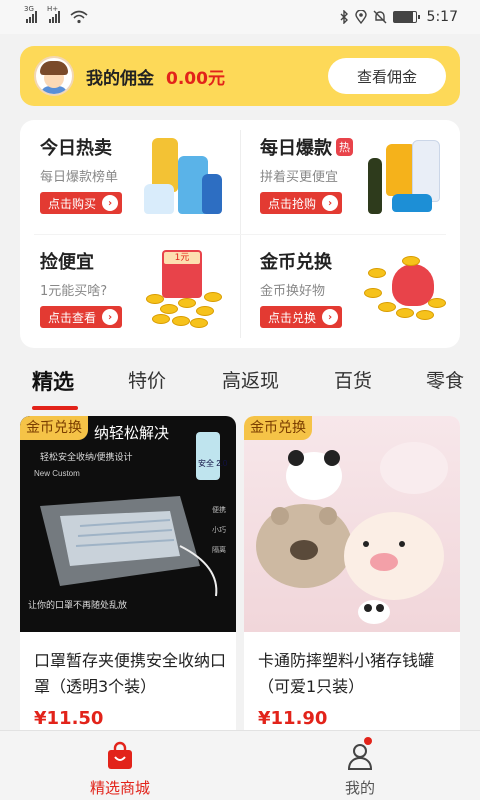 This screenshot has height=800, width=480. I want to click on active-tab-indicator, so click(55, 408).